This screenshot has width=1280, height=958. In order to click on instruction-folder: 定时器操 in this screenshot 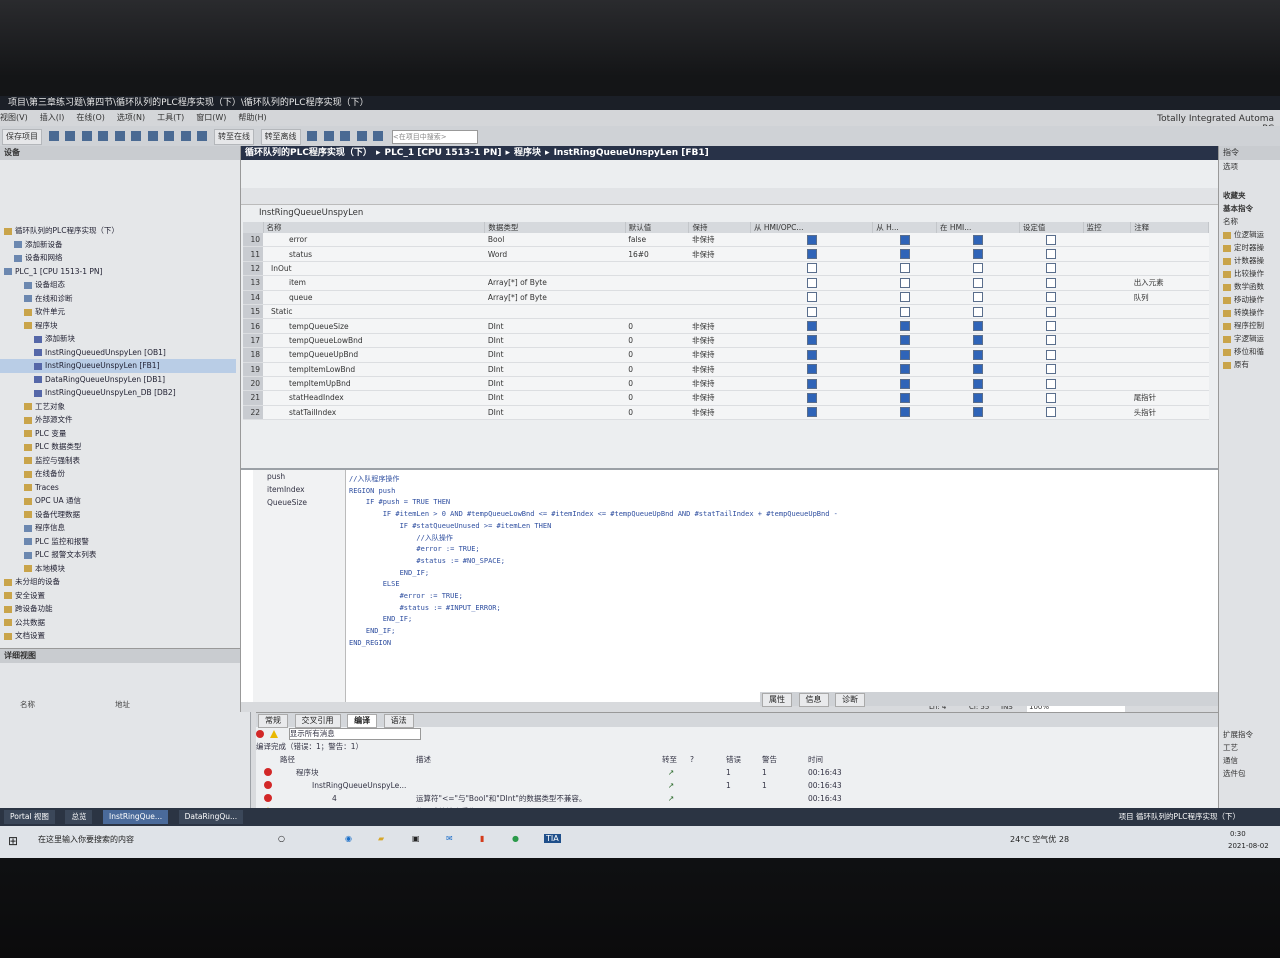, I will do `click(1249, 247)`.